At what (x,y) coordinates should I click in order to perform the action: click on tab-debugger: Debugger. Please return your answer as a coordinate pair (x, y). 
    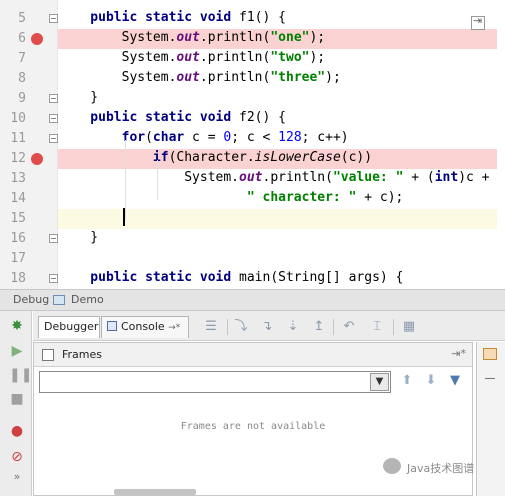
    Looking at the image, I should click on (69, 327).